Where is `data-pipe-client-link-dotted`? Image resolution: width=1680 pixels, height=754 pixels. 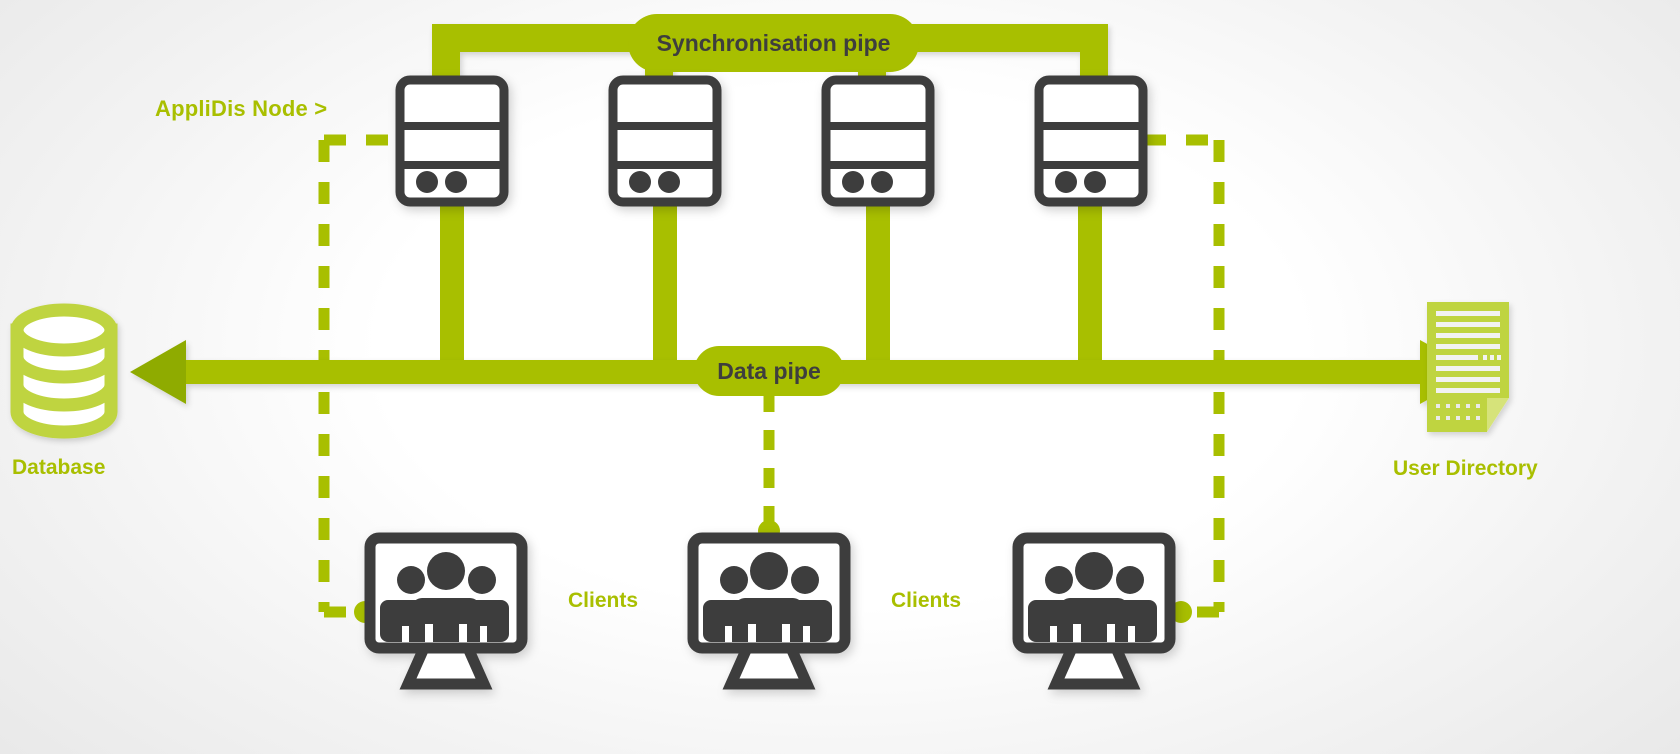
data-pipe-client-link-dotted is located at coordinates (769, 467).